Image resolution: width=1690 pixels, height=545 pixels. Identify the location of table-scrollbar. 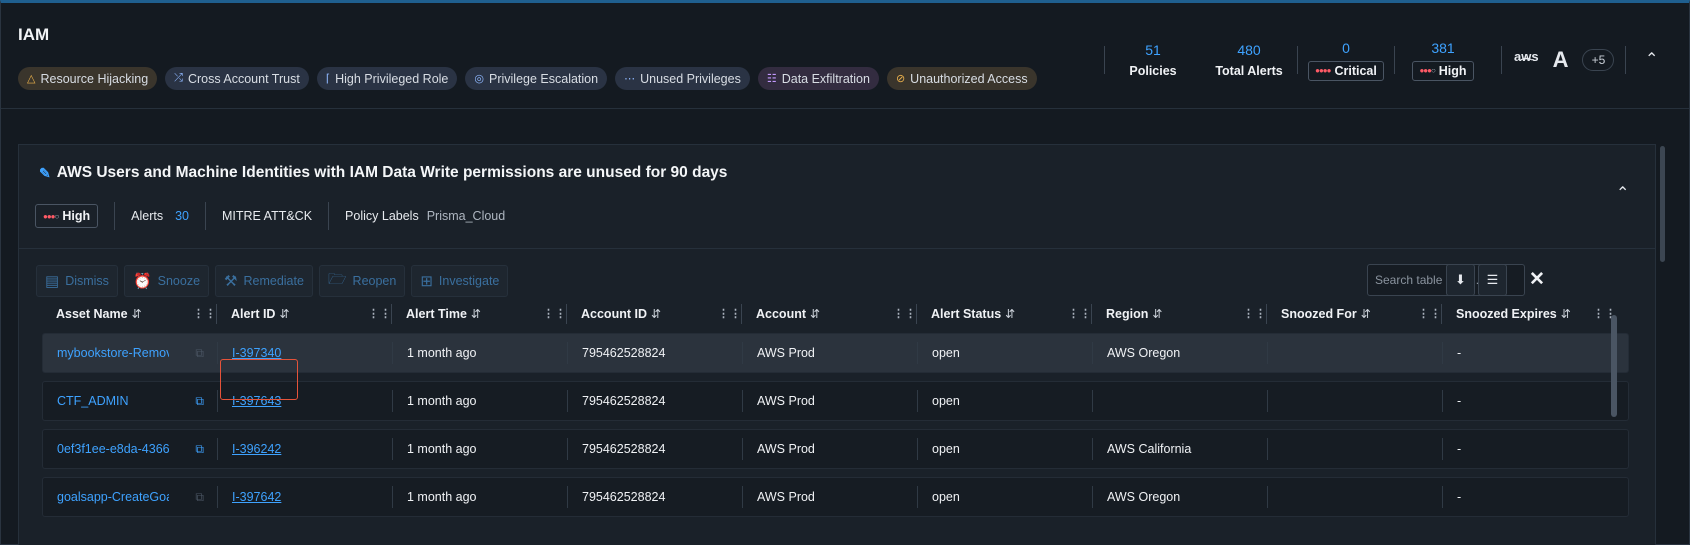
(1614, 366).